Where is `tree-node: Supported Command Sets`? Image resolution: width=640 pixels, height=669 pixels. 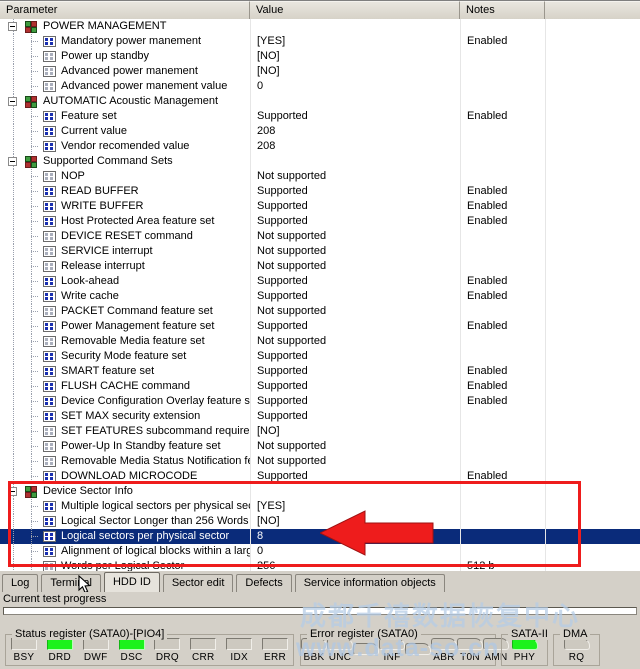
tree-node: Supported Command Sets is located at coordinates (99, 161).